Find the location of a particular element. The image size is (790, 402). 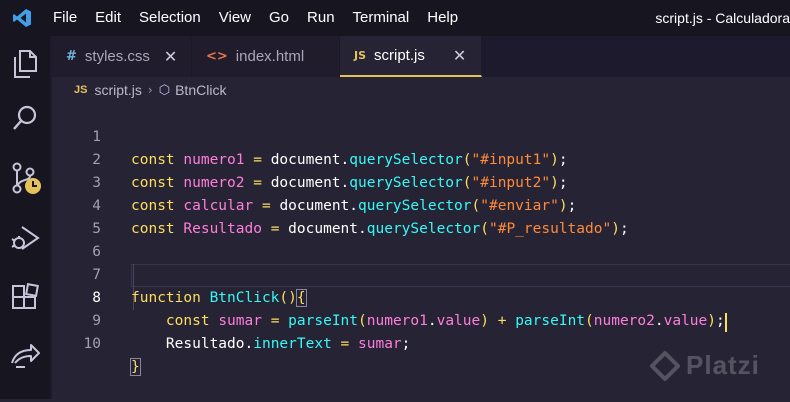

chevron-right-icon: › is located at coordinates (150, 90).